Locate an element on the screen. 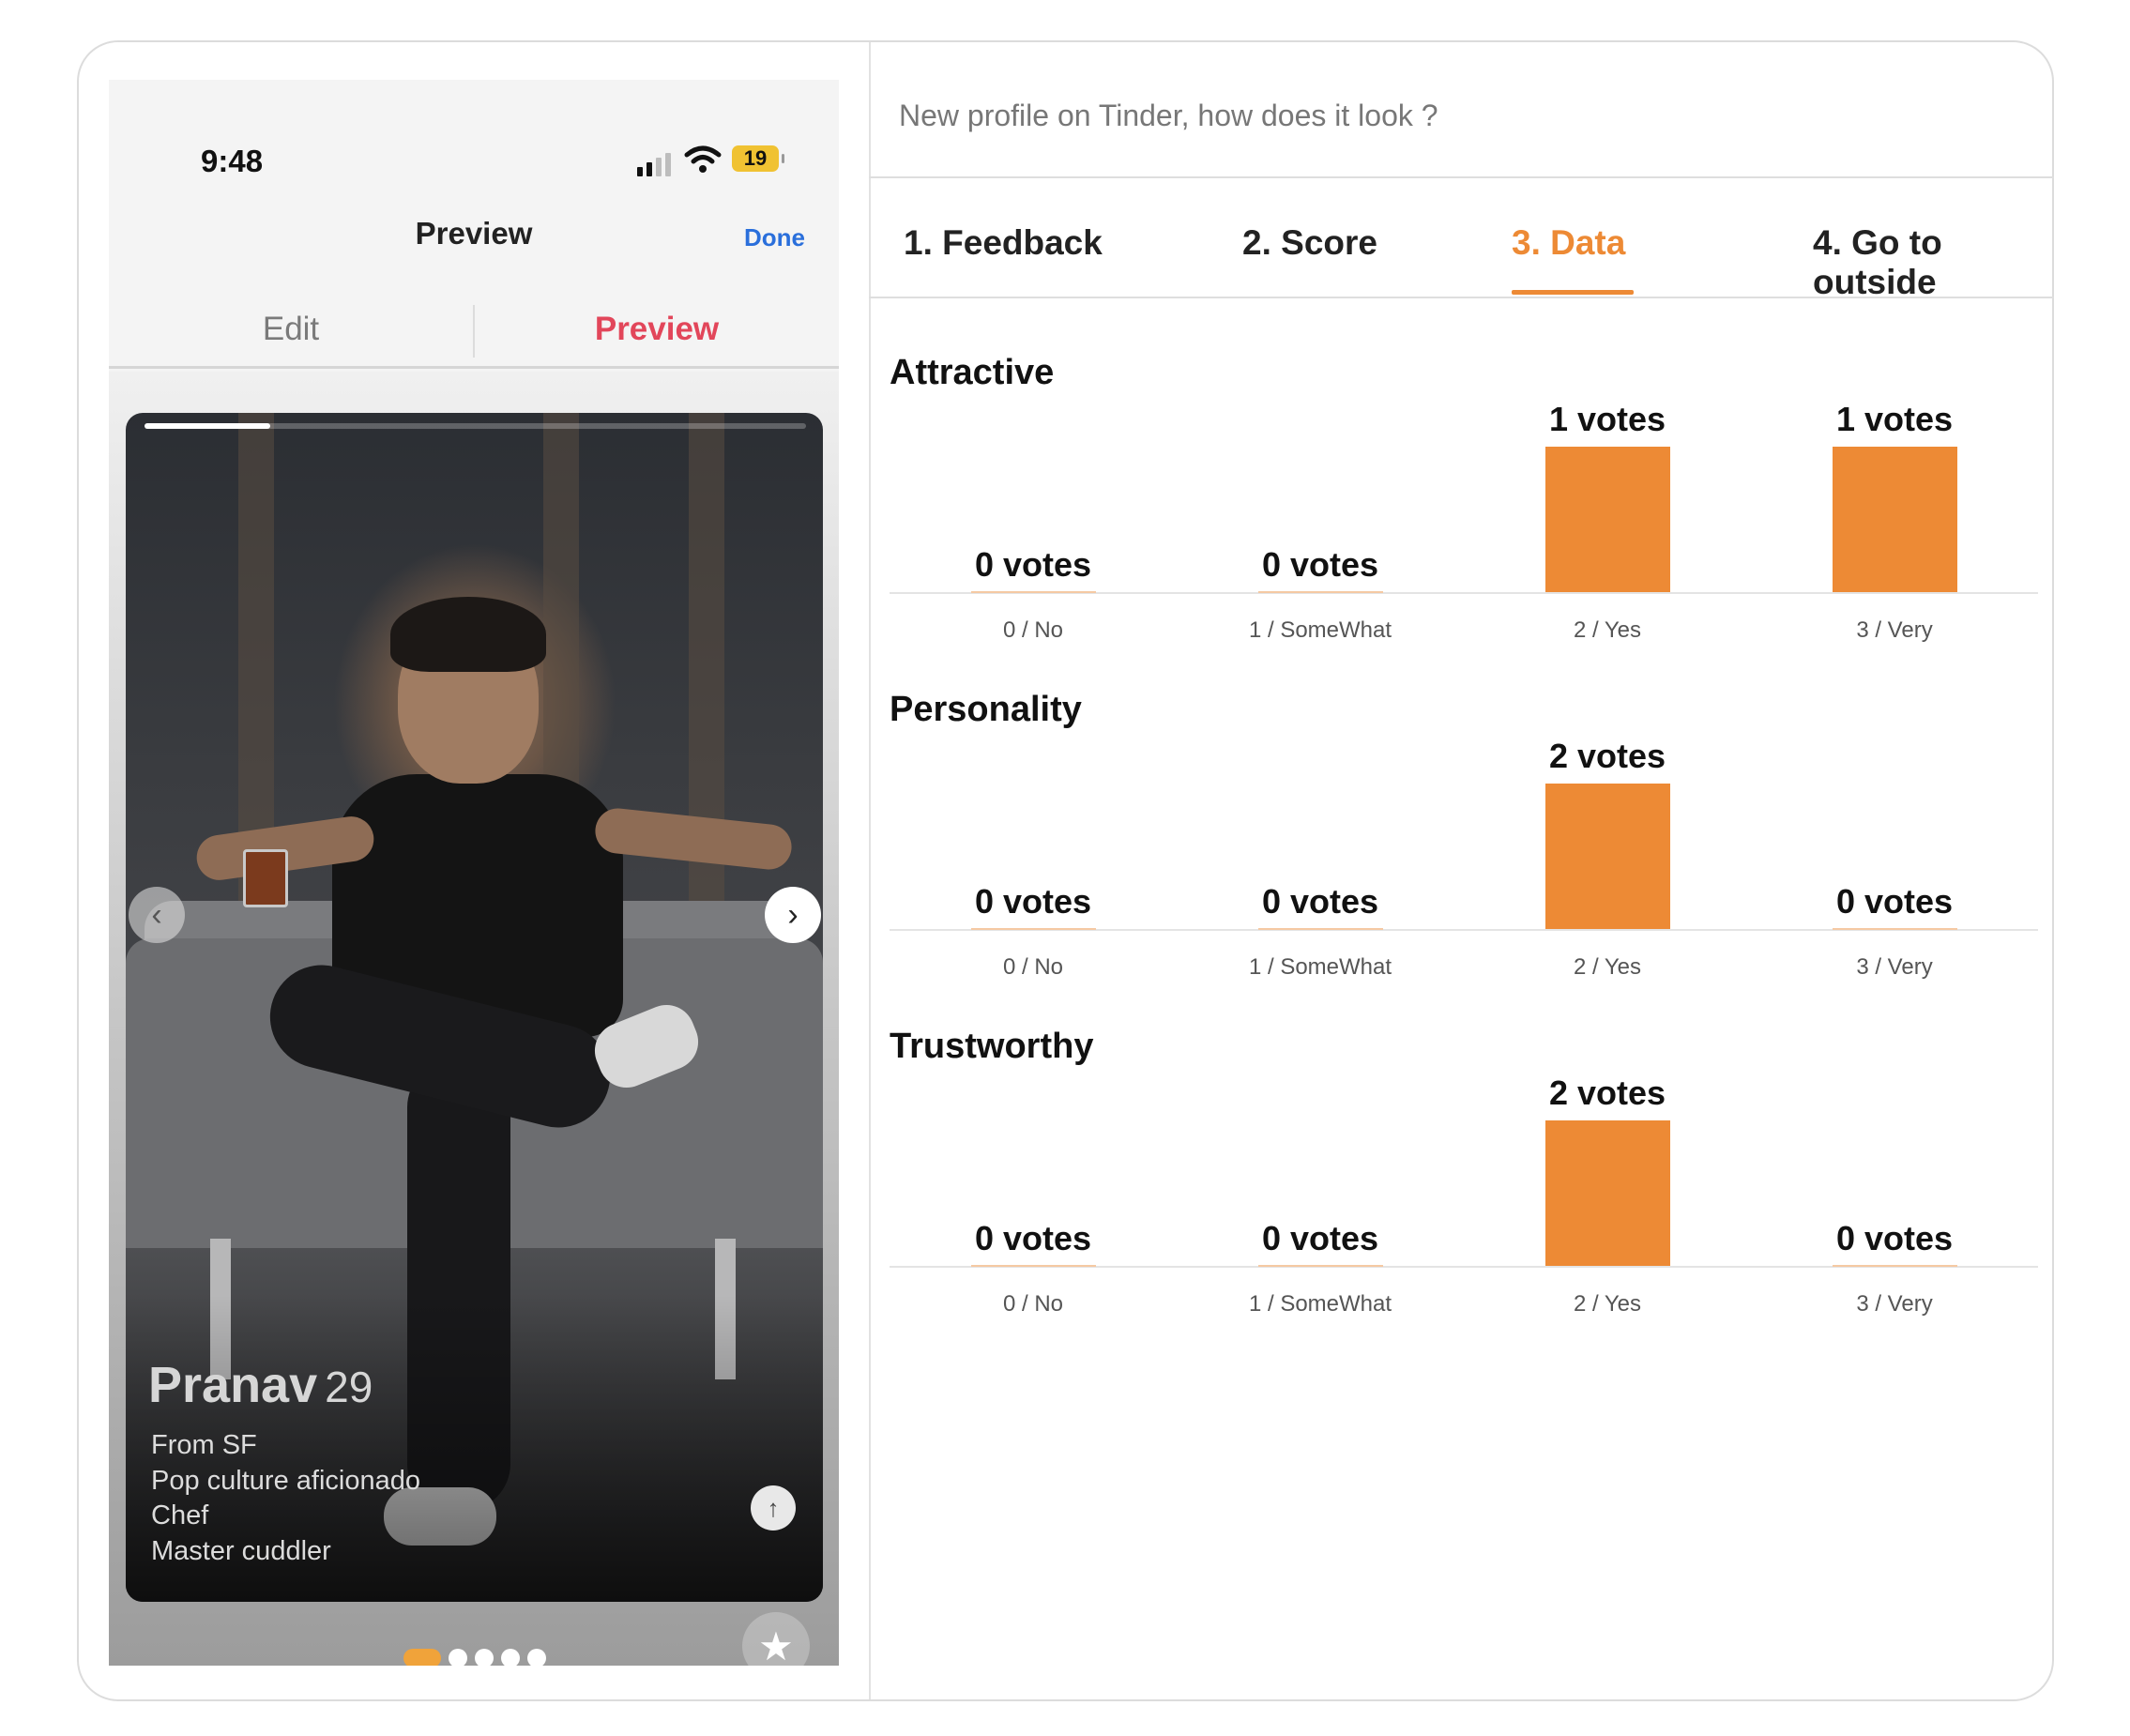  bio-line: Pop culture aficionado is located at coordinates (285, 1480).